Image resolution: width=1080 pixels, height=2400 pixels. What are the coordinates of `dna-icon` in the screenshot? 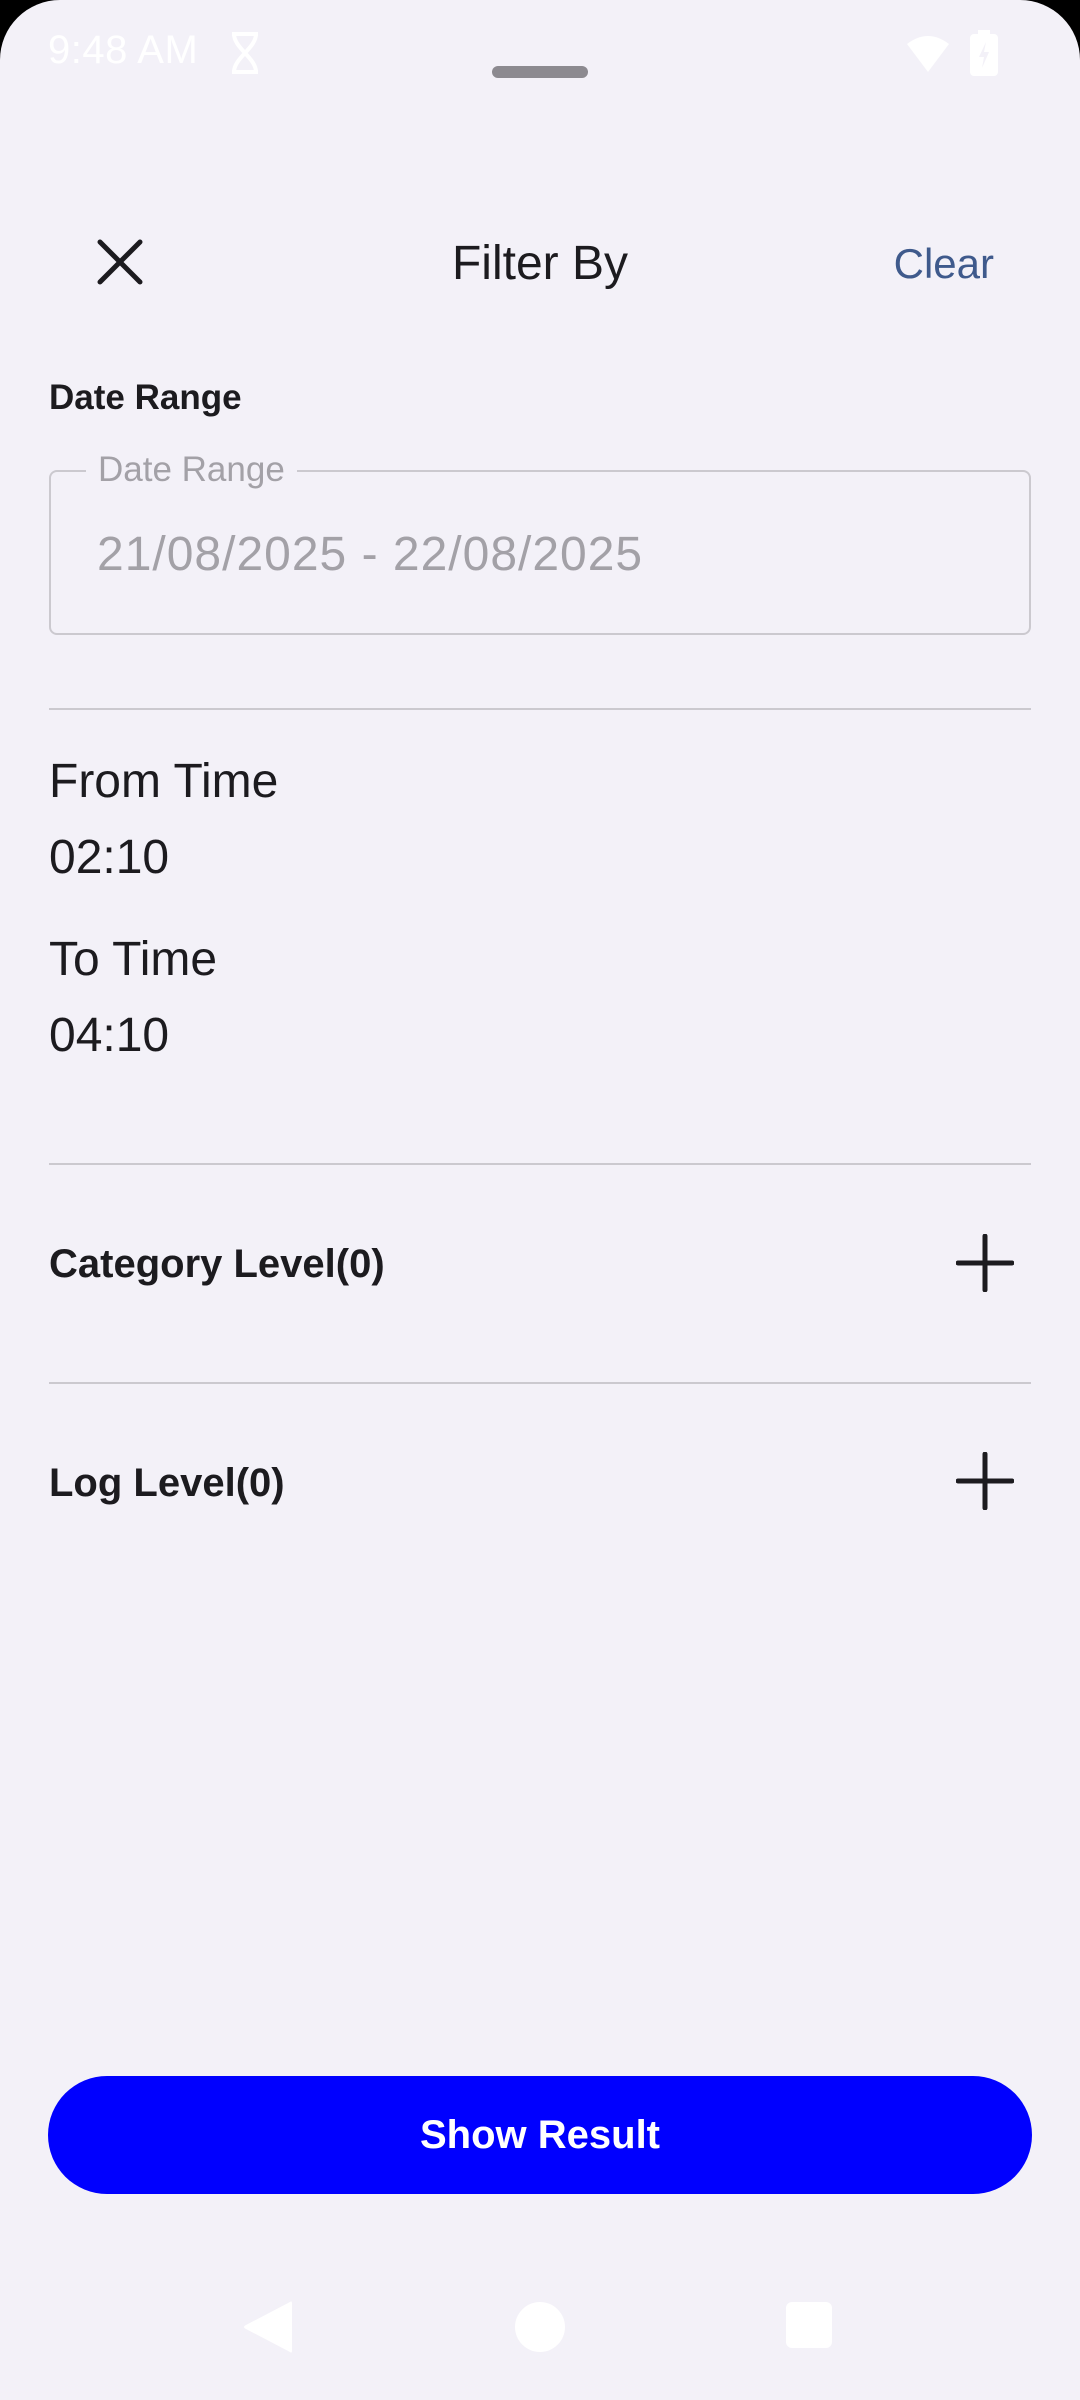 It's located at (245, 53).